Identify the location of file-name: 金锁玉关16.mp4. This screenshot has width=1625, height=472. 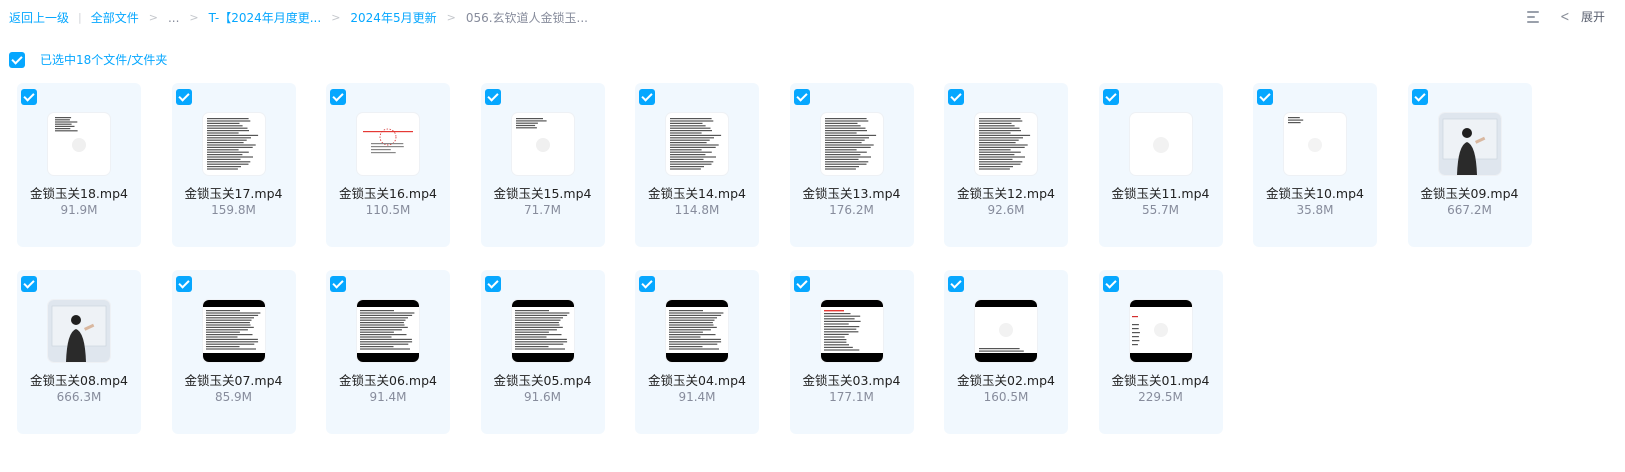
(388, 193).